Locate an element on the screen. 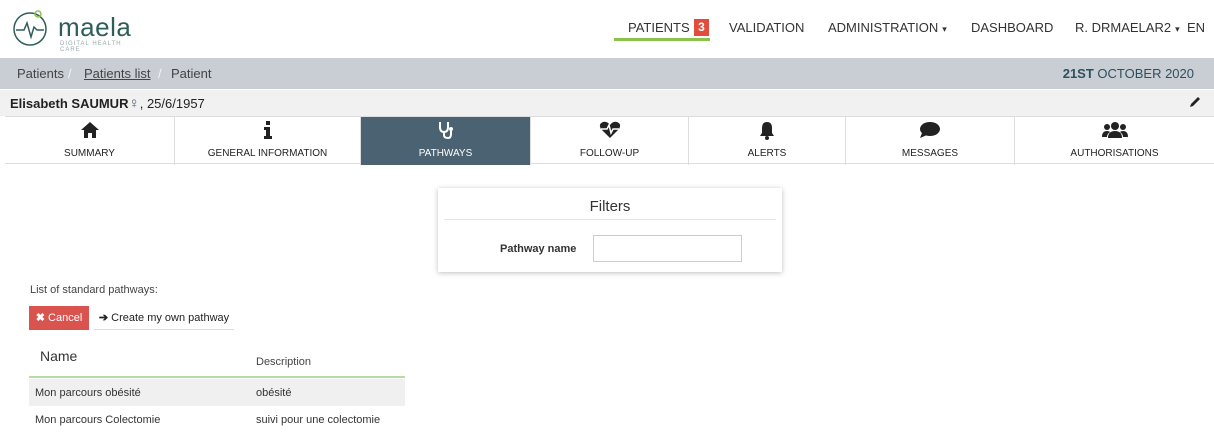 The width and height of the screenshot is (1214, 433). logo-mark-icon is located at coordinates (30, 28).